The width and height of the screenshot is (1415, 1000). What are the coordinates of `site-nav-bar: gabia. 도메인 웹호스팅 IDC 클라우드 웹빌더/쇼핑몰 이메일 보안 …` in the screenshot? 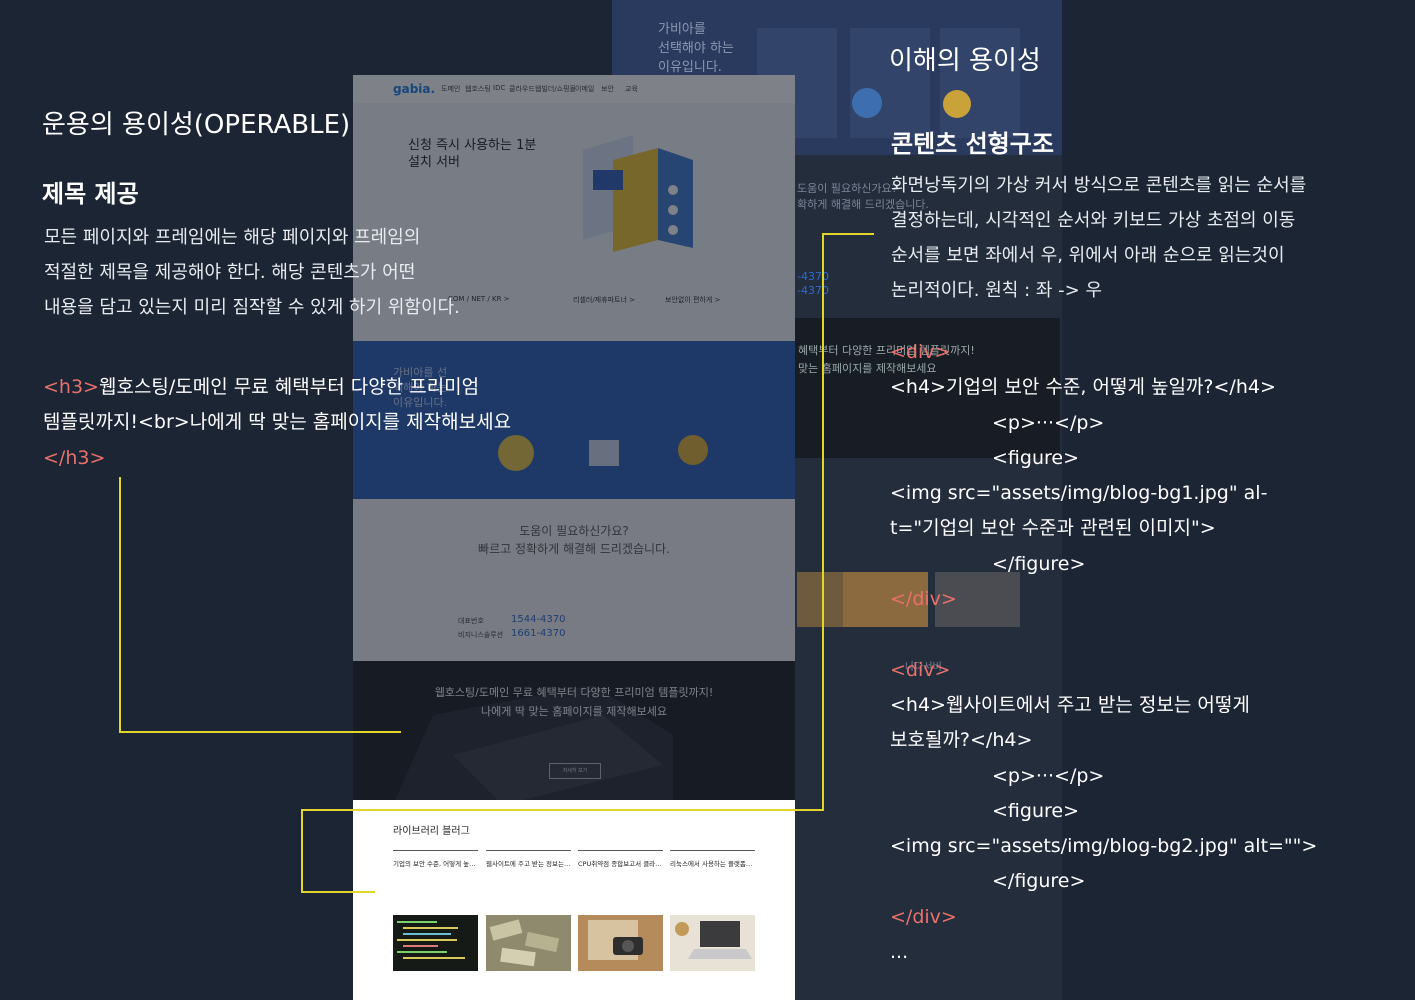 It's located at (574, 89).